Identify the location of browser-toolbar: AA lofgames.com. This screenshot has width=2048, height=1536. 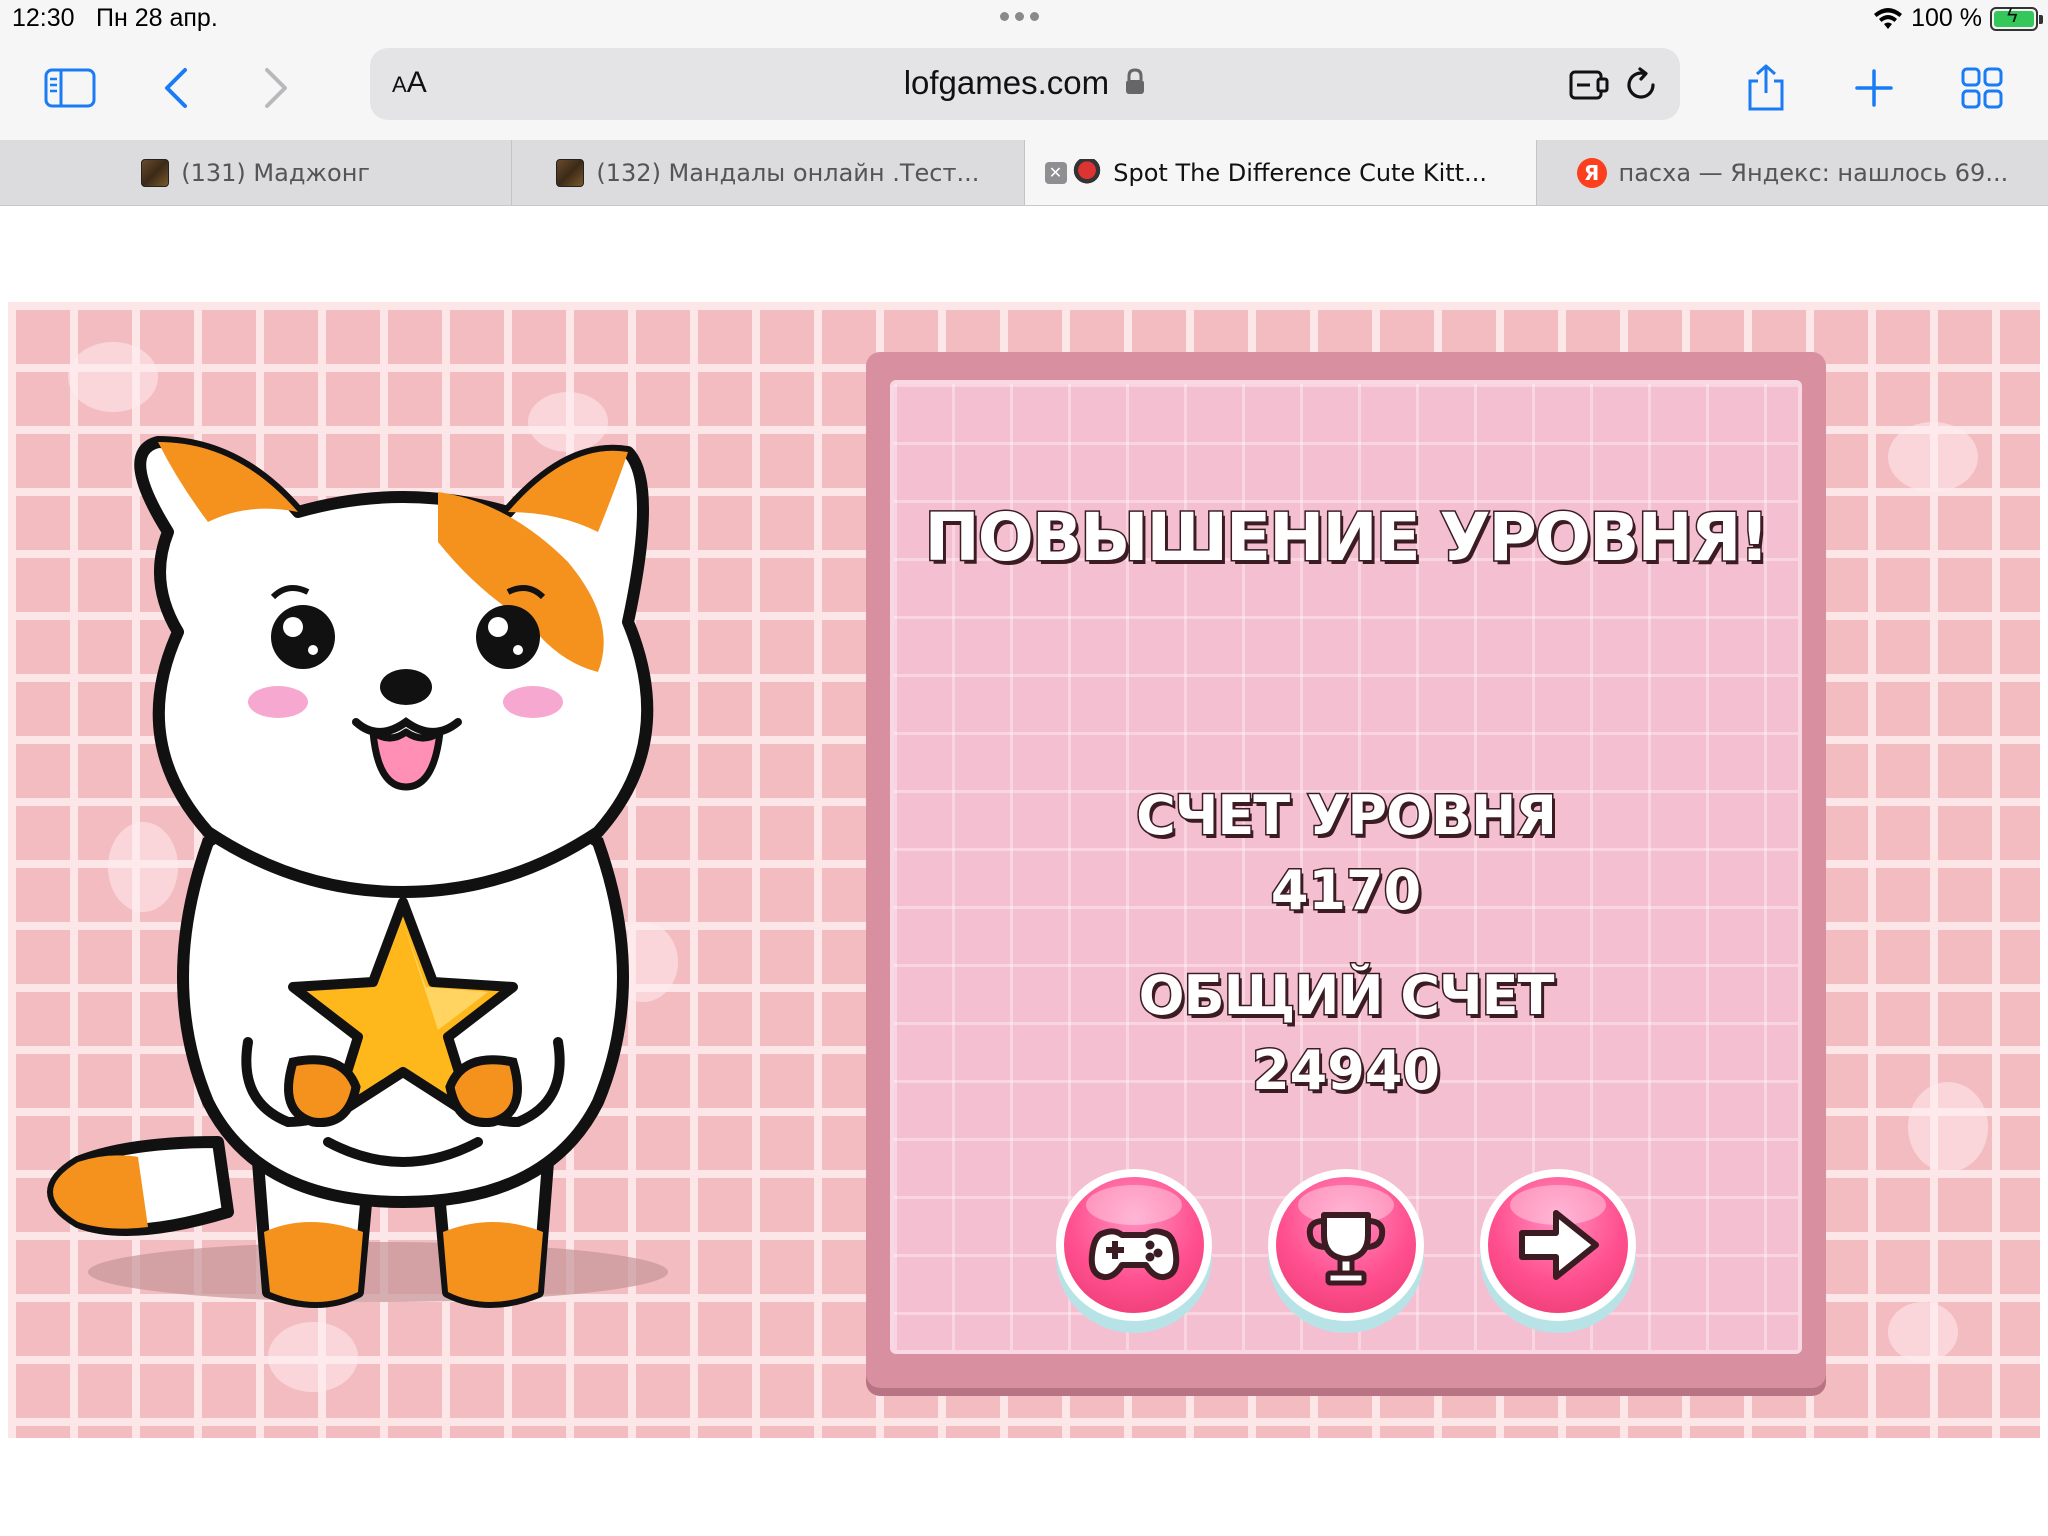
(1024, 90).